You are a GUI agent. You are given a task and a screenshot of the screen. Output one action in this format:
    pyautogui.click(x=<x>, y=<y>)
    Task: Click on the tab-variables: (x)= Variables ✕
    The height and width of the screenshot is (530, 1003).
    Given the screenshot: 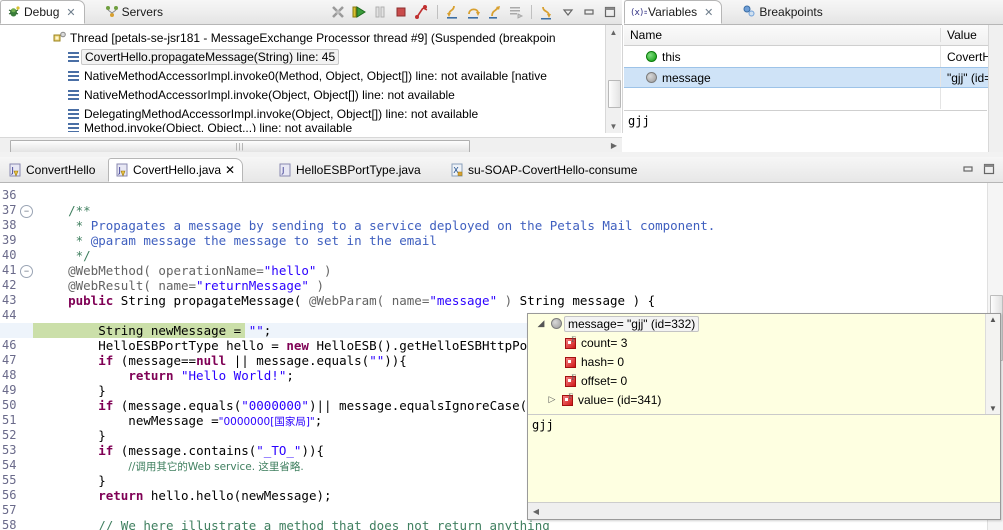 What is the action you would take?
    pyautogui.click(x=673, y=12)
    